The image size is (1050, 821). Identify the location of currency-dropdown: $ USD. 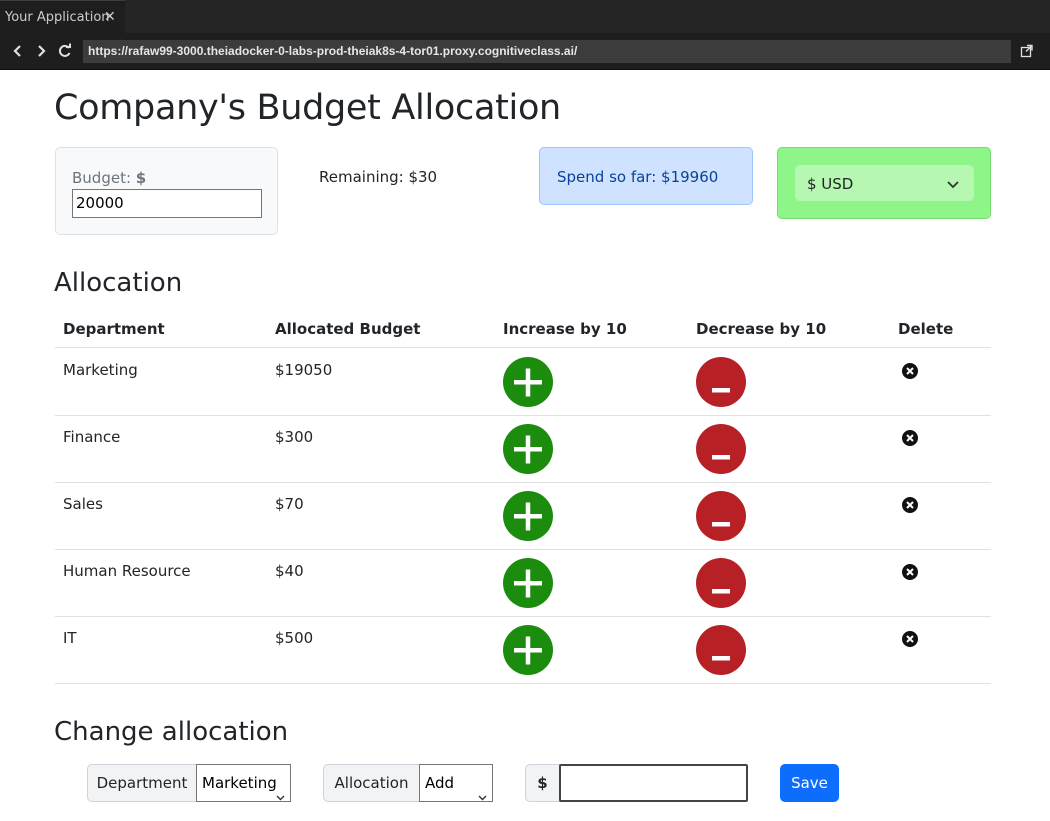
(884, 183).